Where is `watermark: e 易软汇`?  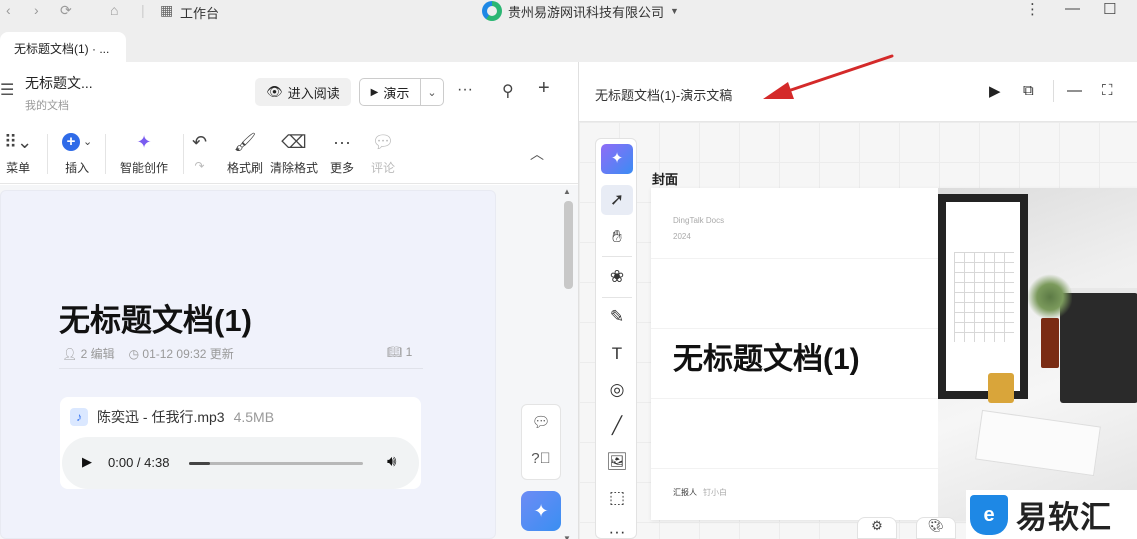
watermark: e 易软汇 is located at coordinates (1051, 514).